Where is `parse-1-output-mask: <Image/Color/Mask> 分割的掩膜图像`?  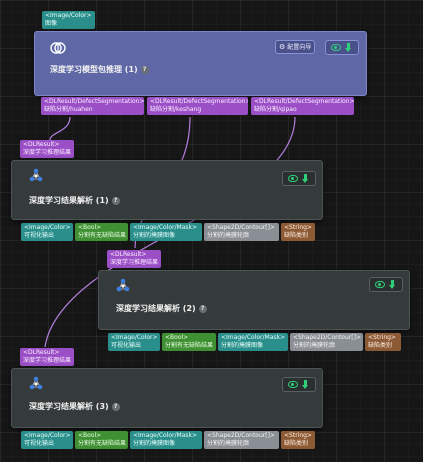 parse-1-output-mask: <Image/Color/Mask> 分割的掩膜图像 is located at coordinates (166, 232).